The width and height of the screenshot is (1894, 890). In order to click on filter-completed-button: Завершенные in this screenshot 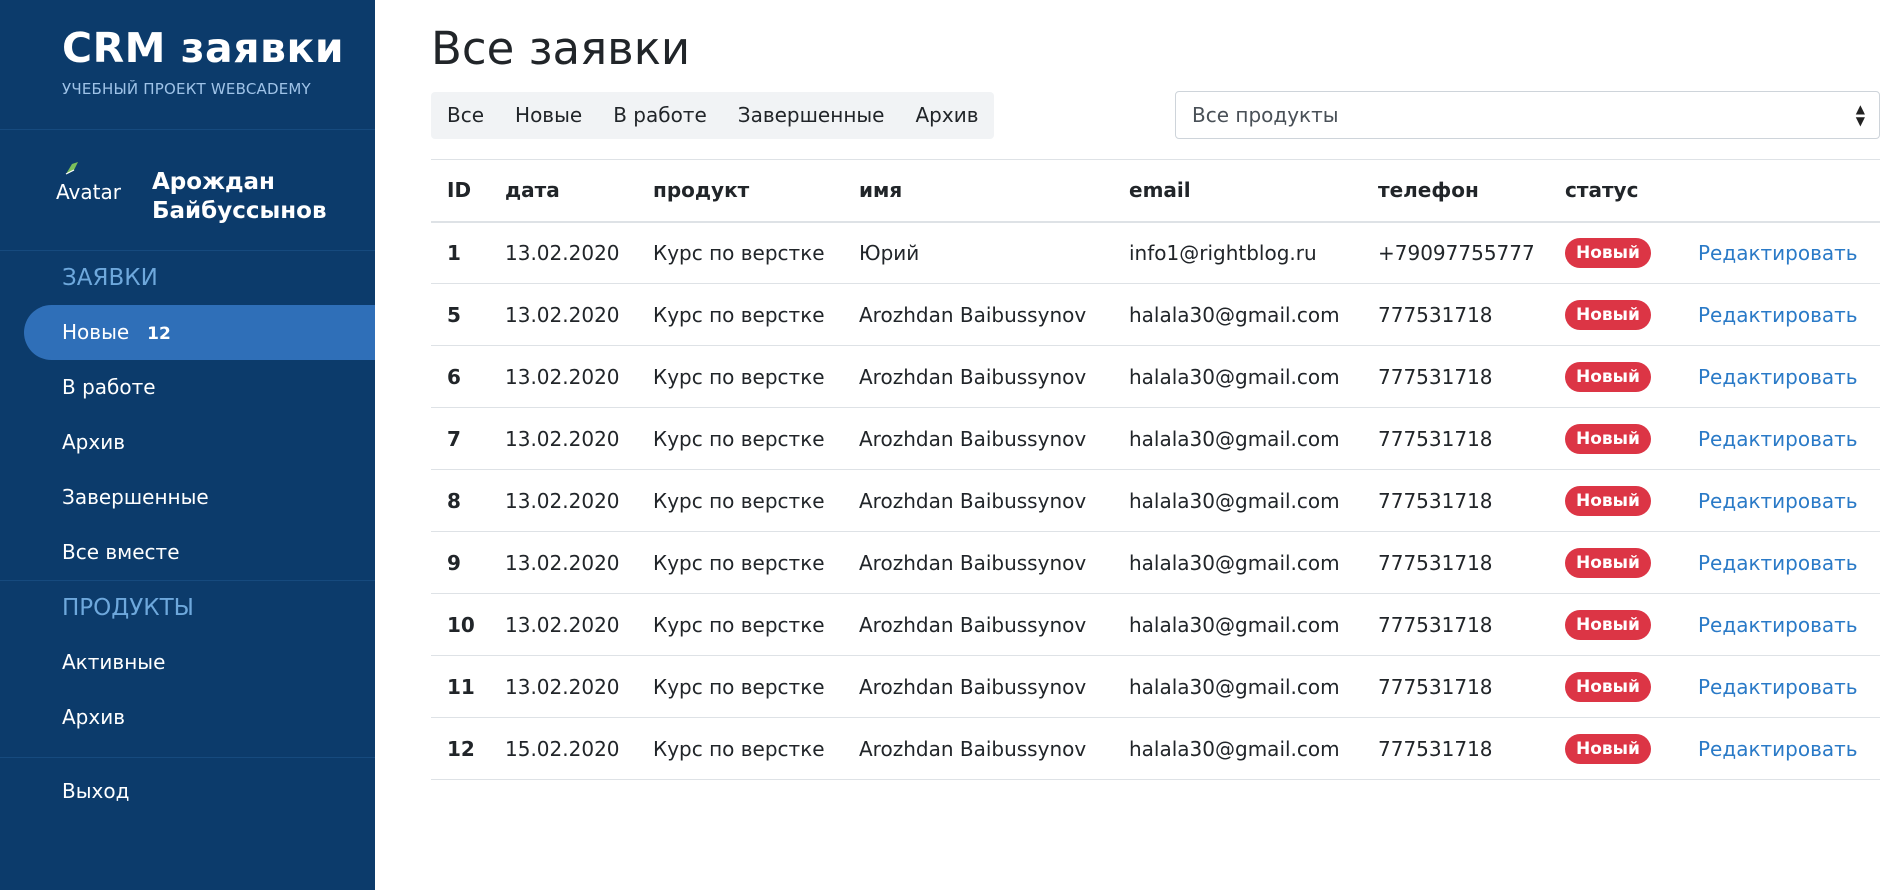, I will do `click(811, 115)`.